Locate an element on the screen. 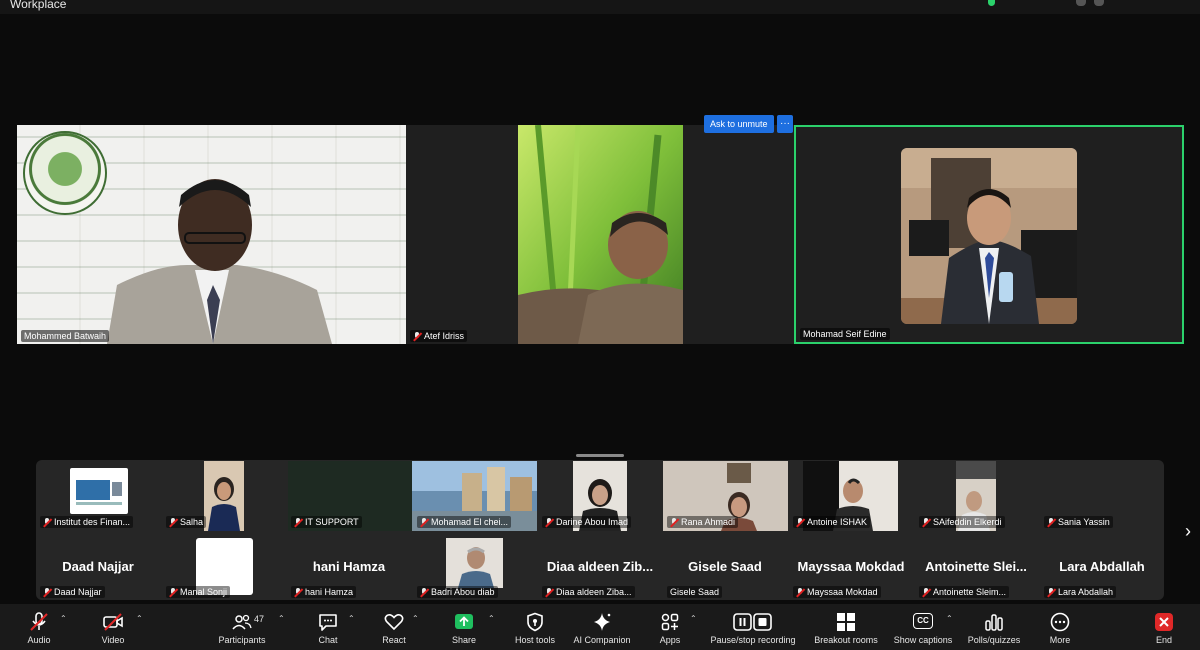 This screenshot has height=650, width=1200. audio-options-caret-icon: ⌃ is located at coordinates (63, 618).